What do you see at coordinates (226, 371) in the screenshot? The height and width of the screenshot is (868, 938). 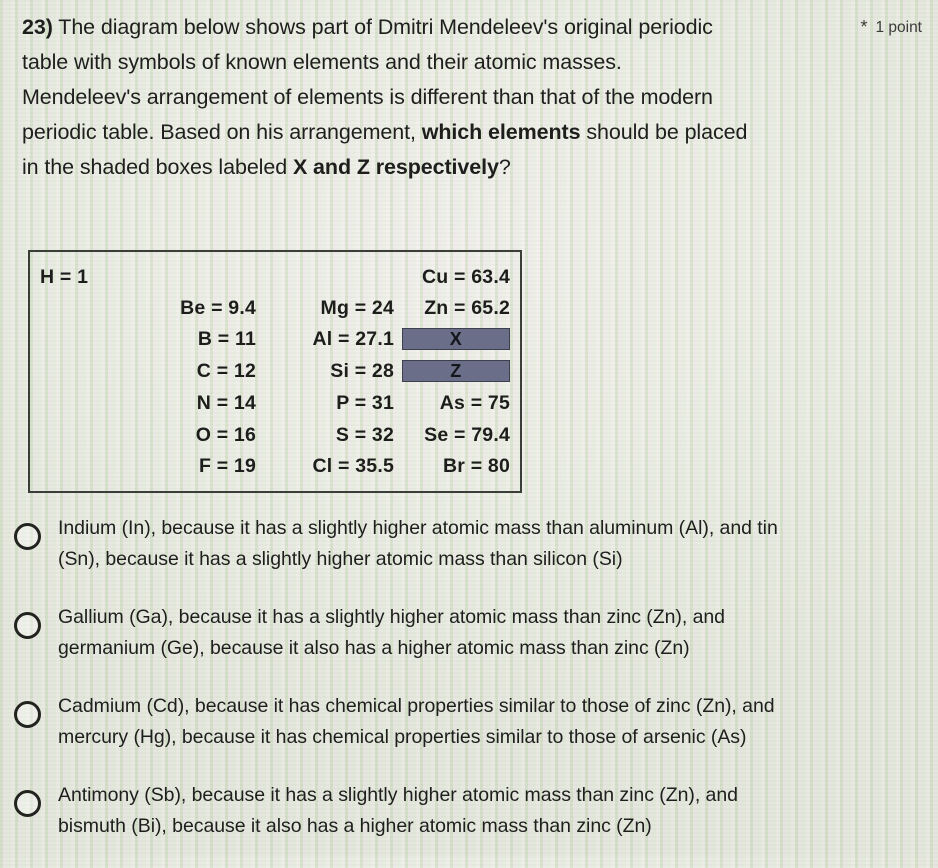 I see `diagram-cell-c: C = 12` at bounding box center [226, 371].